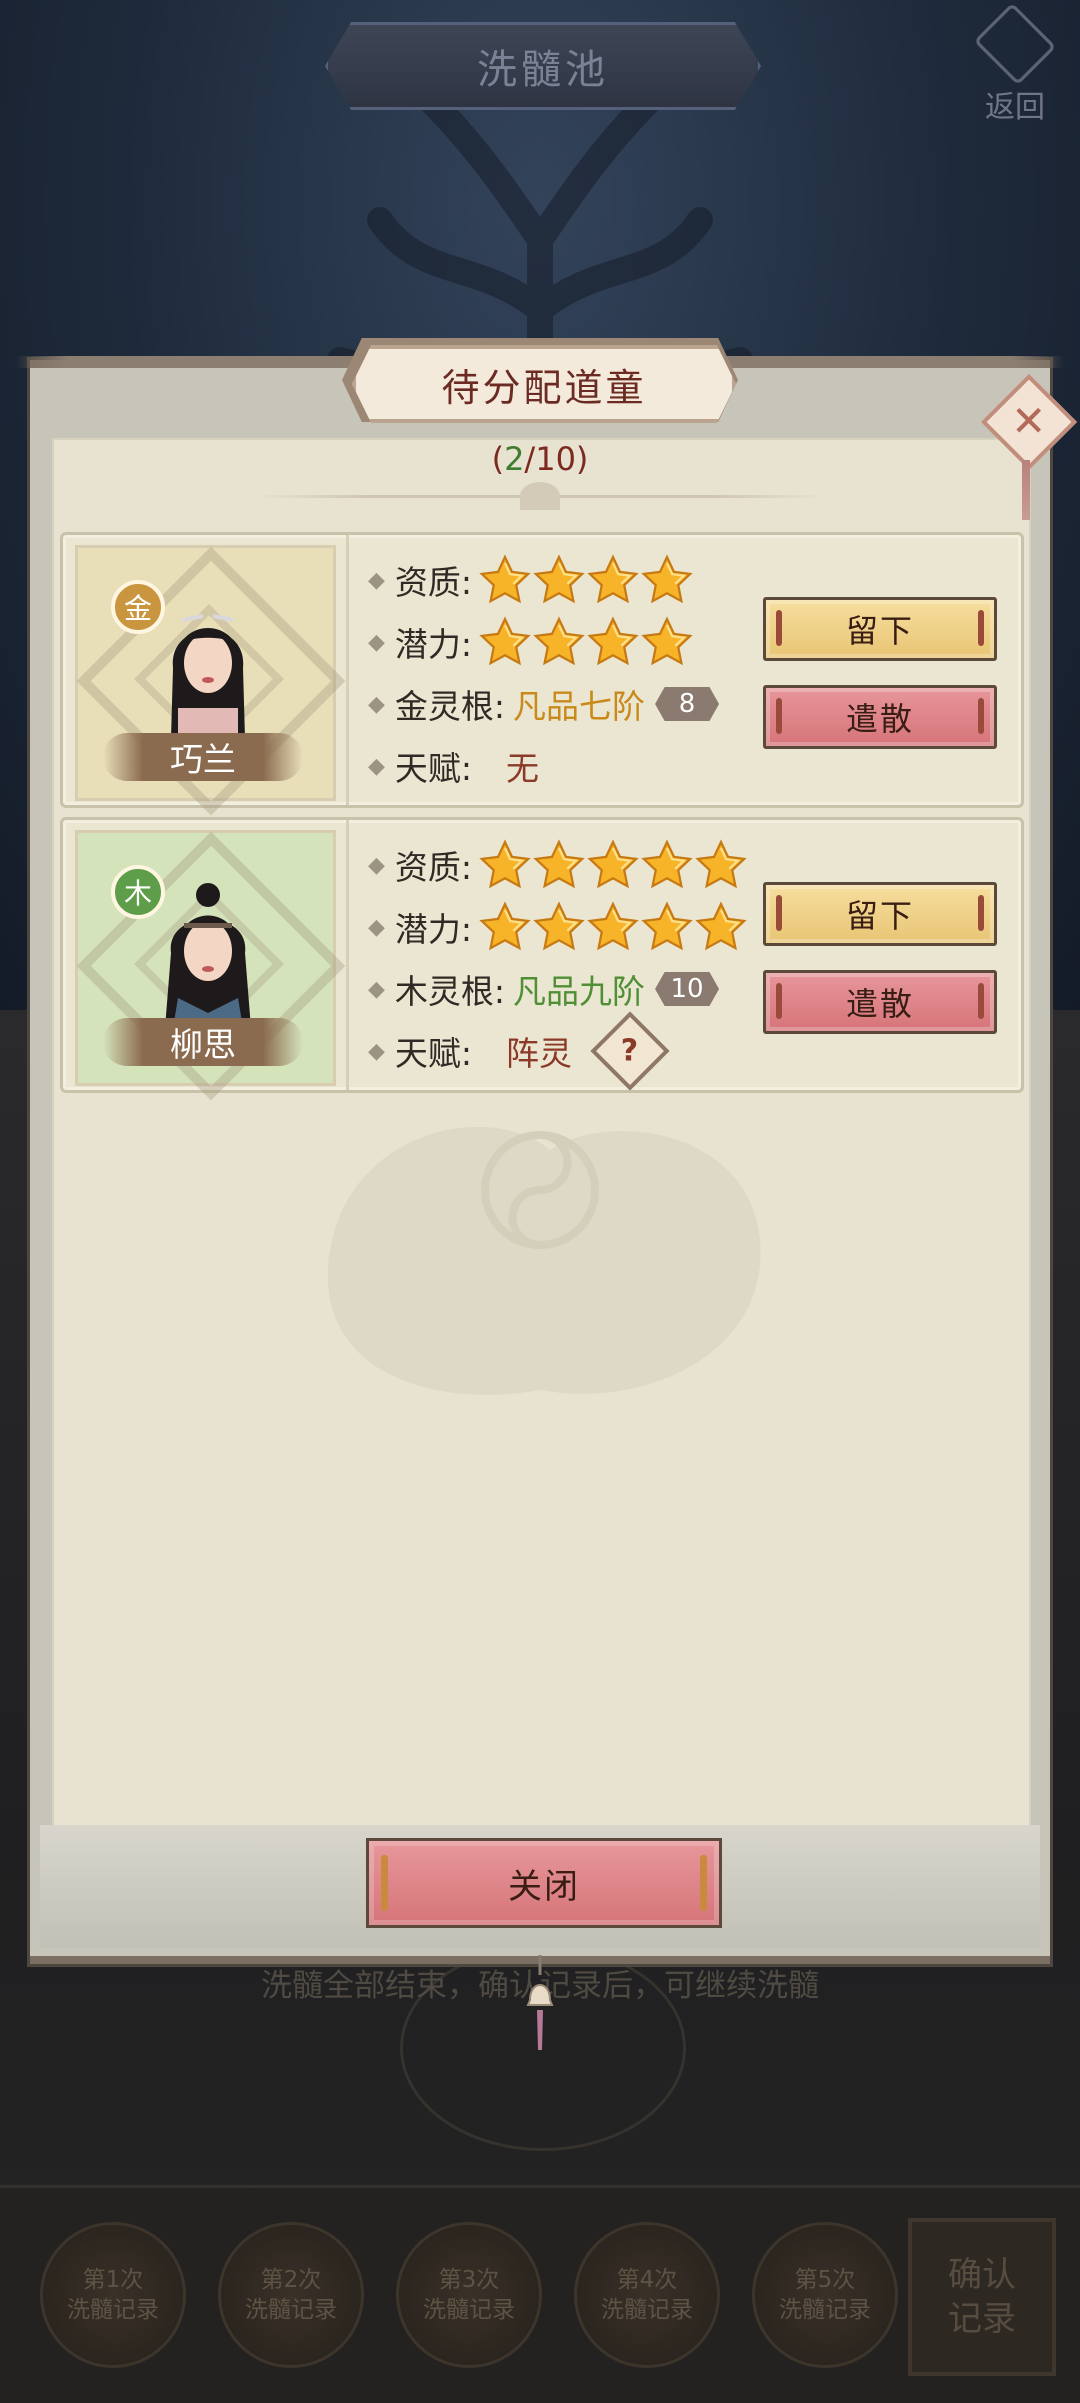  I want to click on record-3-line1: 第3次, so click(469, 2280).